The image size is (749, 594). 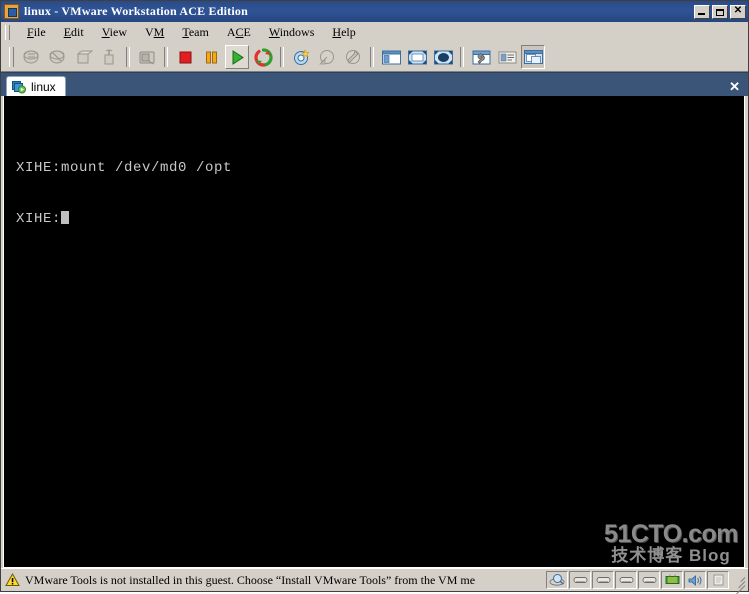 What do you see at coordinates (417, 57) in the screenshot?
I see `quick-switch-icon` at bounding box center [417, 57].